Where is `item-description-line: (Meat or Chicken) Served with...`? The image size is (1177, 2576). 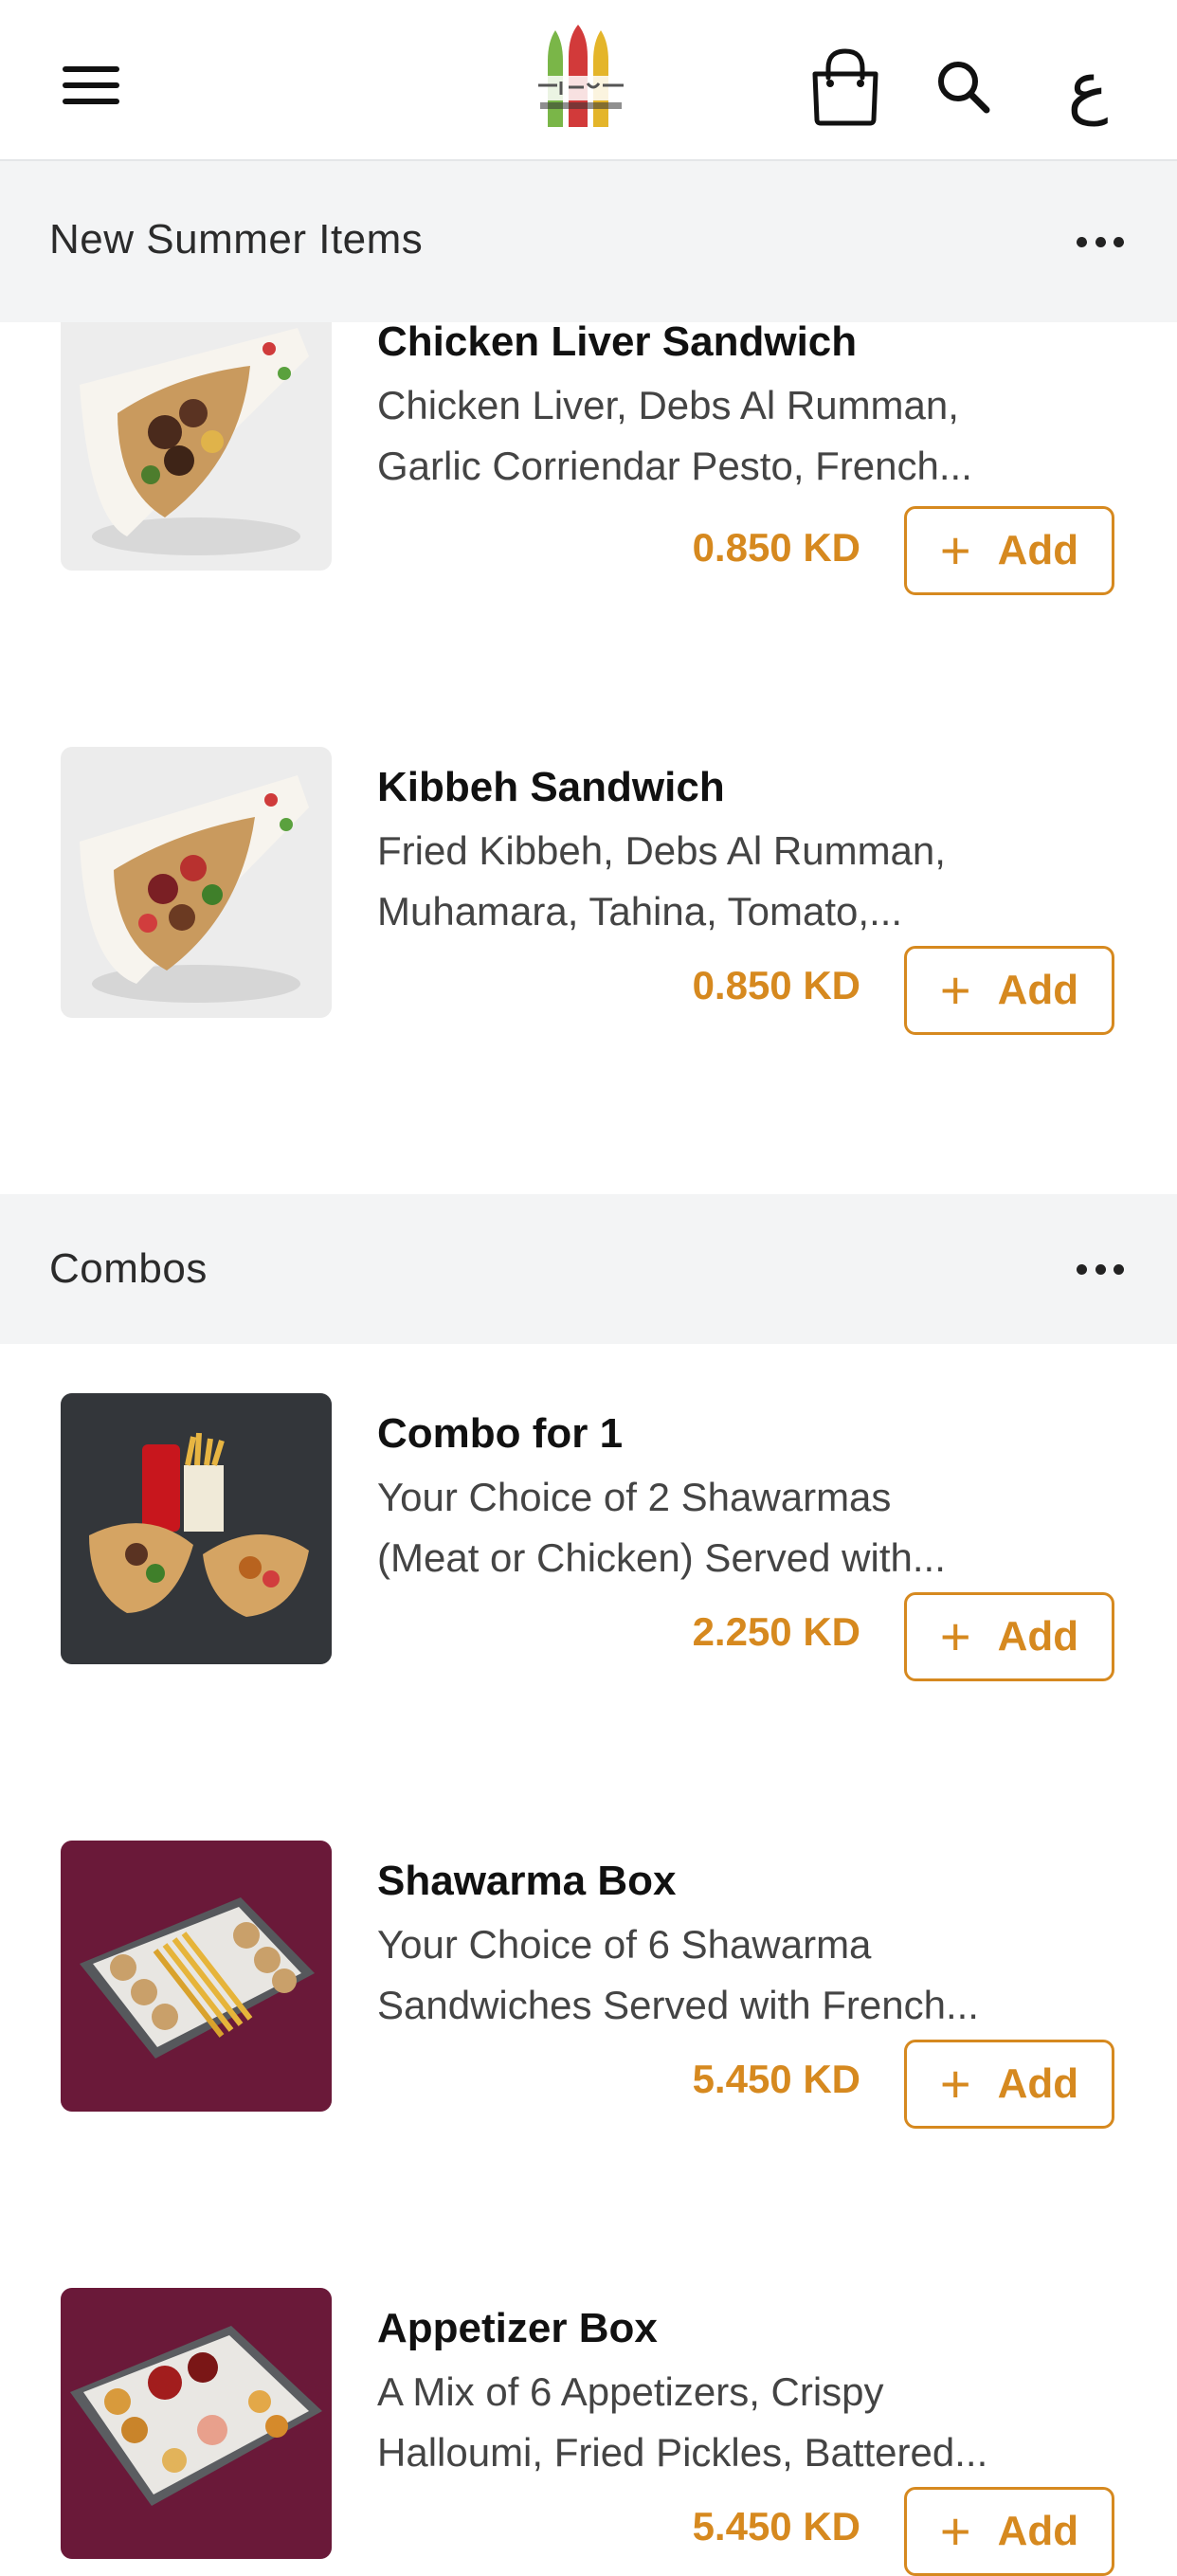
item-description-line: (Meat or Chicken) Served with... is located at coordinates (661, 1557).